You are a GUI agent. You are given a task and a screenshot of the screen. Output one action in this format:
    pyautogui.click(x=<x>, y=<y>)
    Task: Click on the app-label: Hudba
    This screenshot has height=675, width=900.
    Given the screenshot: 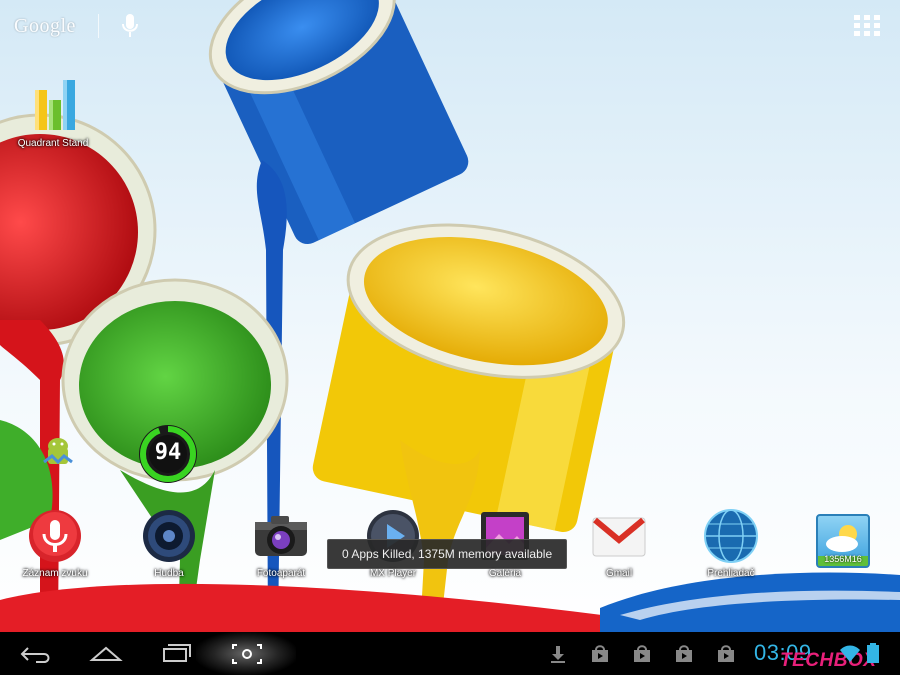 What is the action you would take?
    pyautogui.click(x=169, y=573)
    